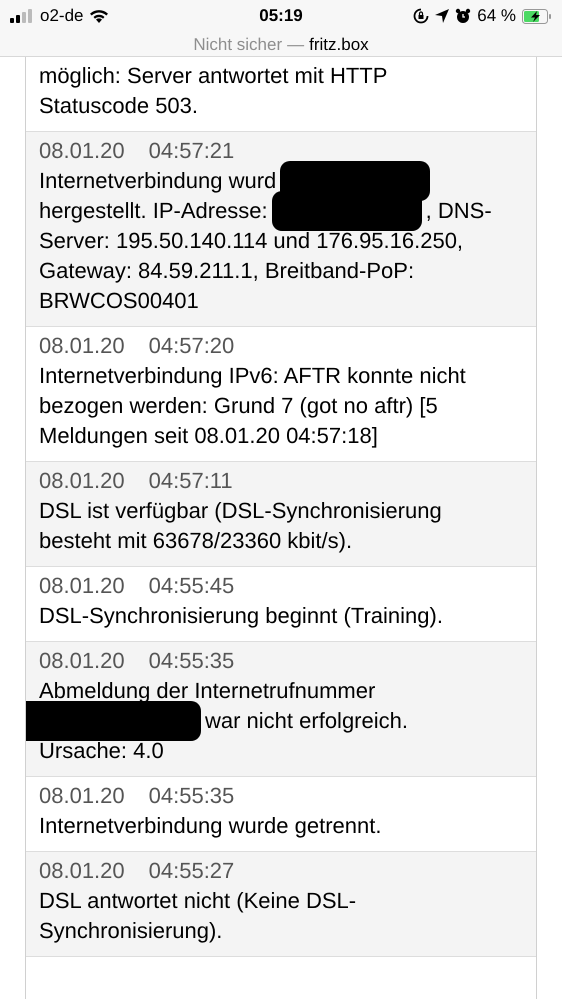 This screenshot has width=562, height=999. Describe the element at coordinates (339, 45) in the screenshot. I see `site-address: fritz.box` at that location.